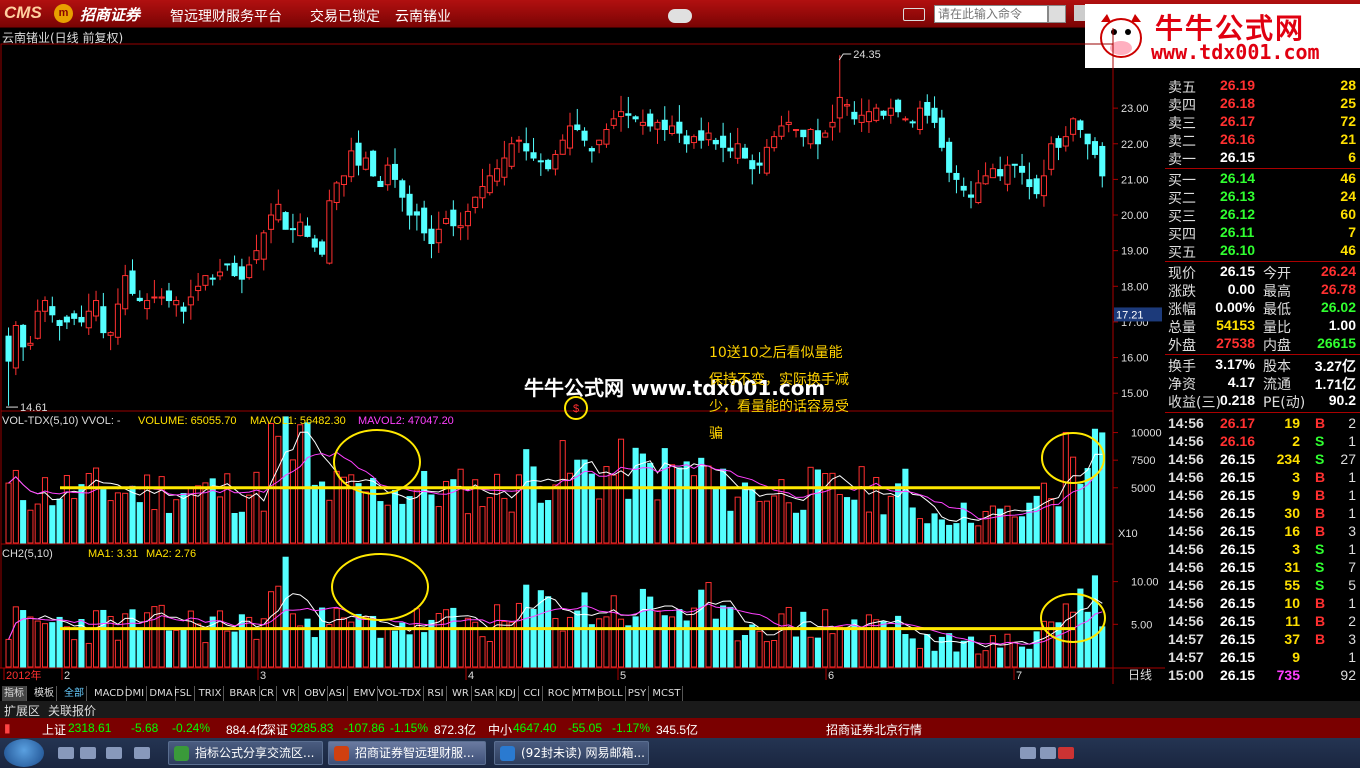 The image size is (1360, 768). Describe the element at coordinates (610, 693) in the screenshot. I see `indicator-tab: BOLL` at that location.